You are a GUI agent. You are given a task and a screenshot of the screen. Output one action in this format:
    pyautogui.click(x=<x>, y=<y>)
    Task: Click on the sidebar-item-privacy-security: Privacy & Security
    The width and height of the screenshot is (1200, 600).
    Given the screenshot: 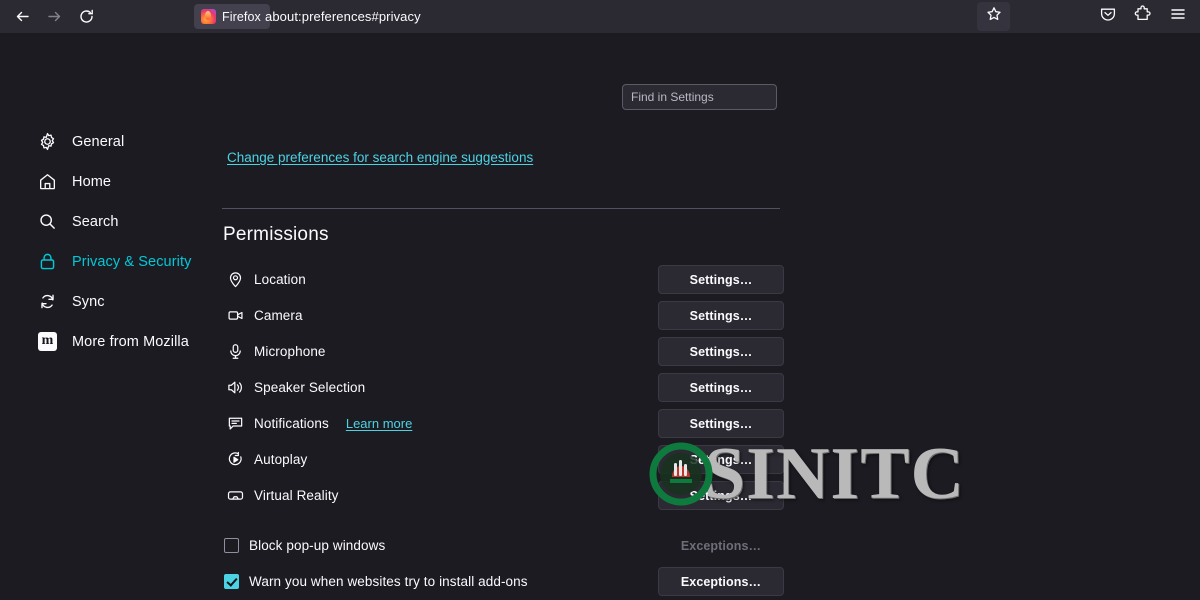 What is the action you would take?
    pyautogui.click(x=107, y=261)
    